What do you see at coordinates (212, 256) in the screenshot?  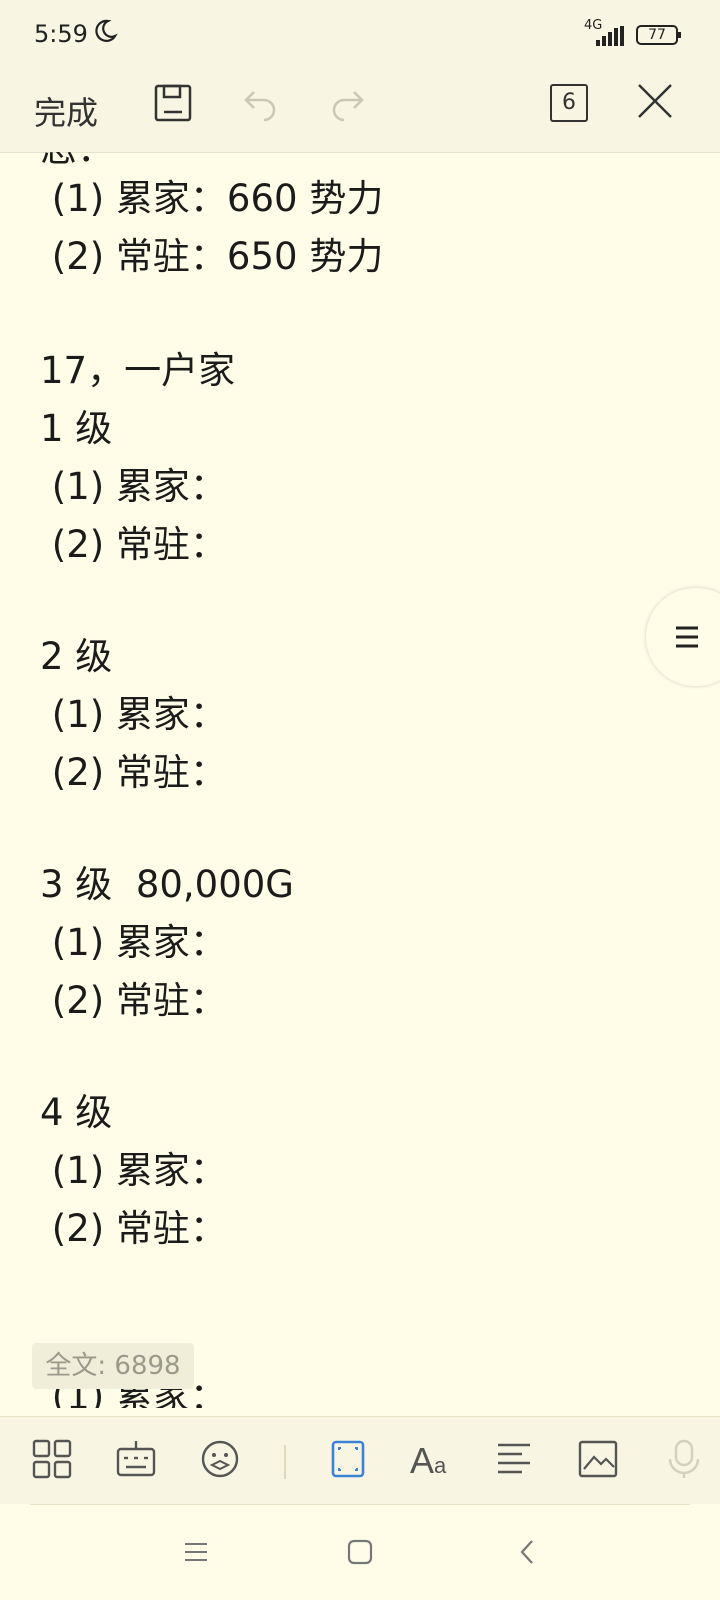 I see `doc-line: (2) 常驻：650 势力` at bounding box center [212, 256].